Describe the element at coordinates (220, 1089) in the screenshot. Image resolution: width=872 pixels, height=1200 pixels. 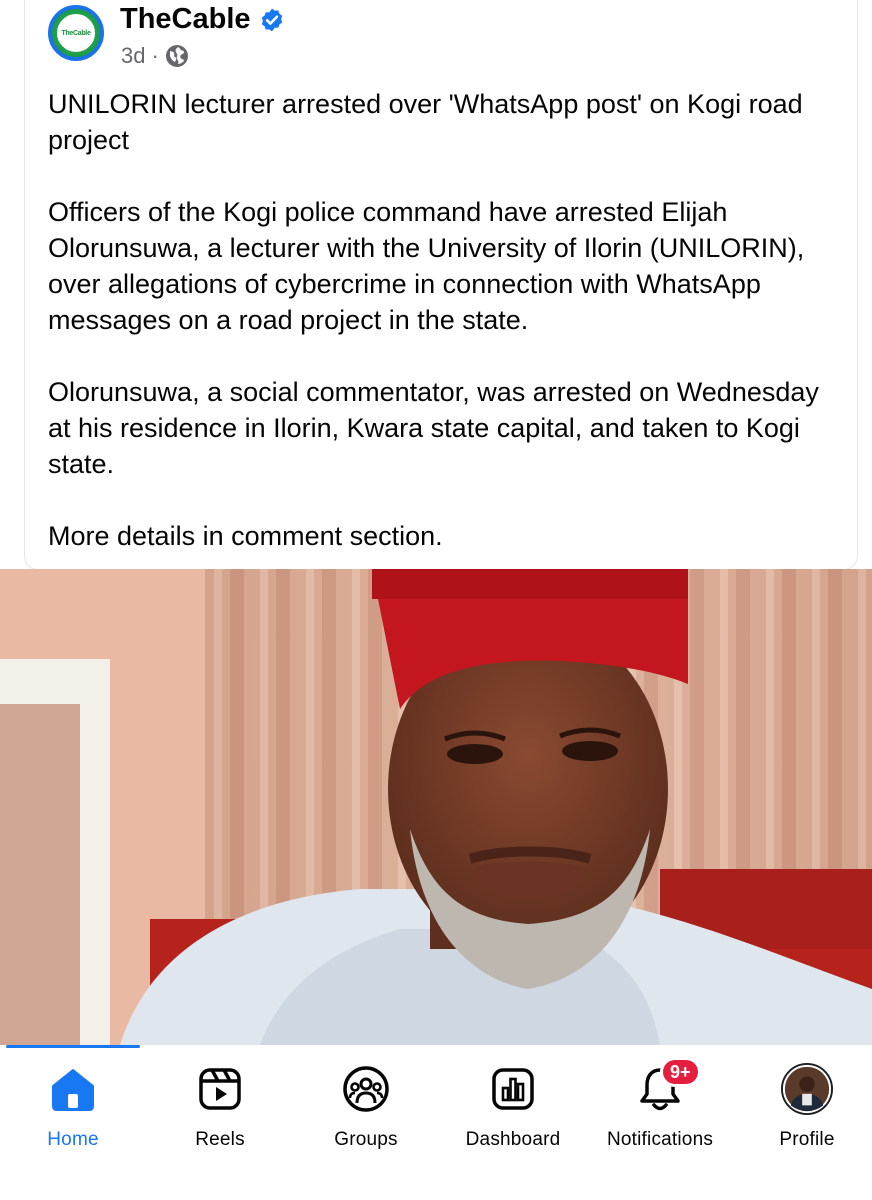
I see `reels-icon` at that location.